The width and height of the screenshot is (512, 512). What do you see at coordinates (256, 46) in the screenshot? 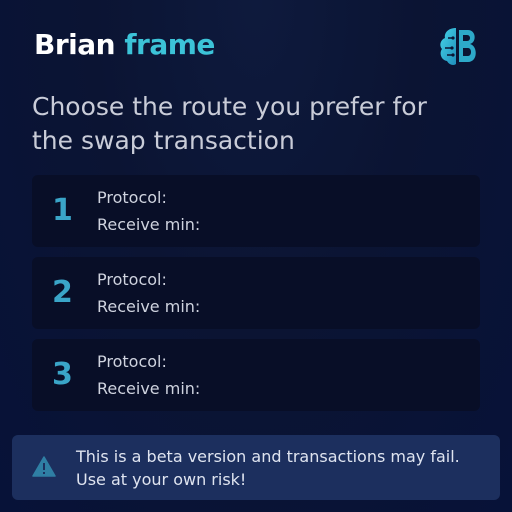
I see `header: Brian frame` at bounding box center [256, 46].